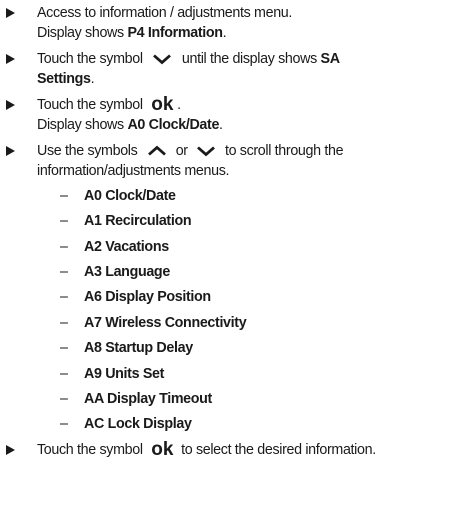 Image resolution: width=473 pixels, height=528 pixels. I want to click on step-4-text-2: information/adjustments menus., so click(133, 171).